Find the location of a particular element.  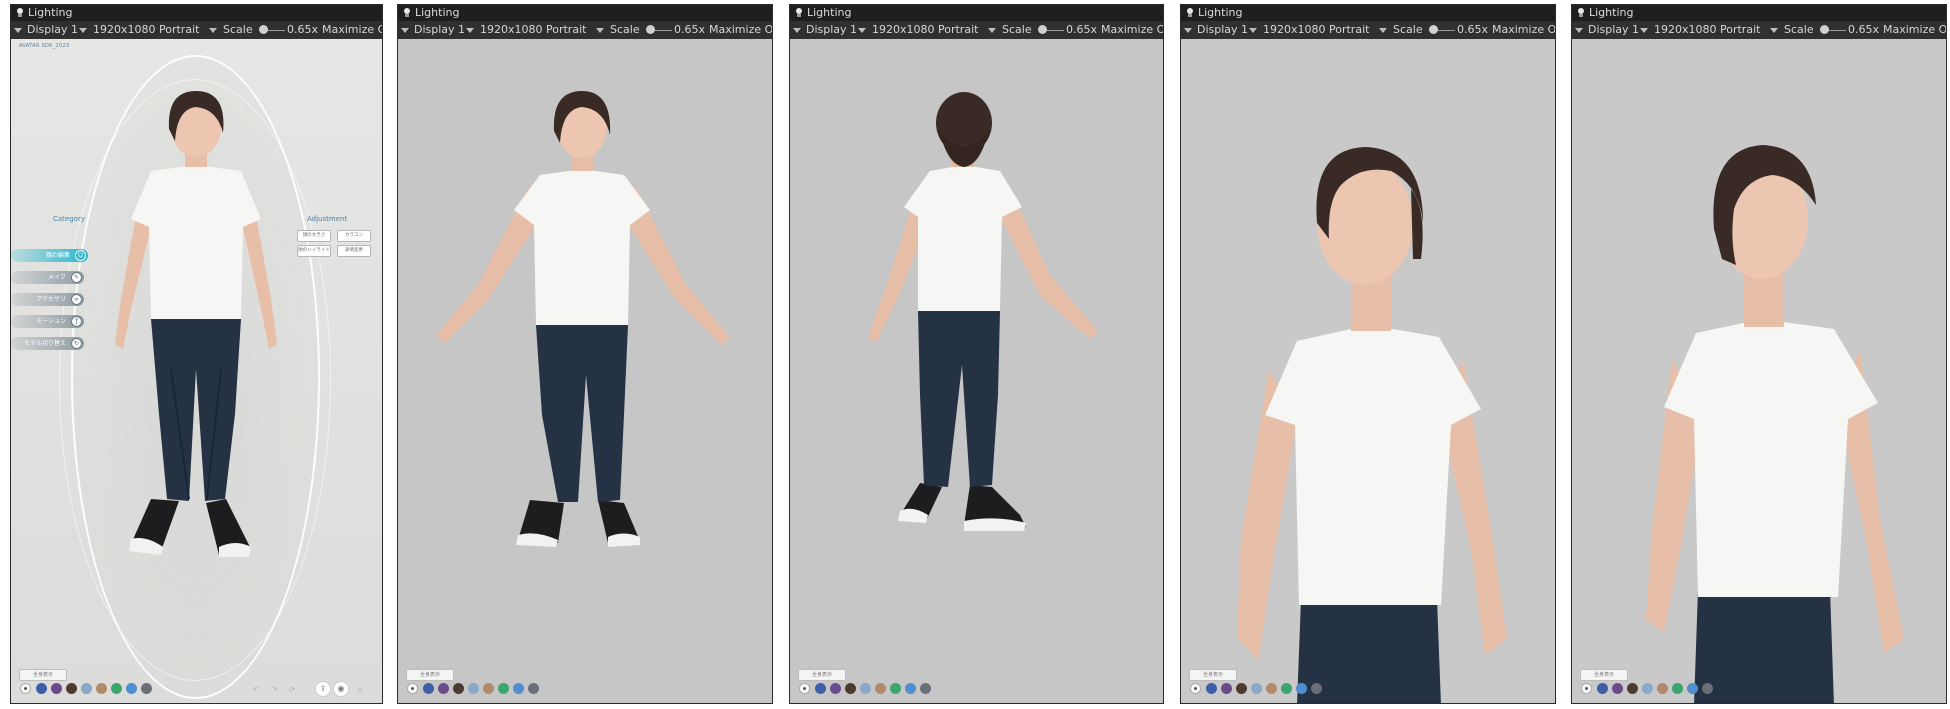

menu-switch-model-button: モデル切り替え ↻ is located at coordinates (47, 343).